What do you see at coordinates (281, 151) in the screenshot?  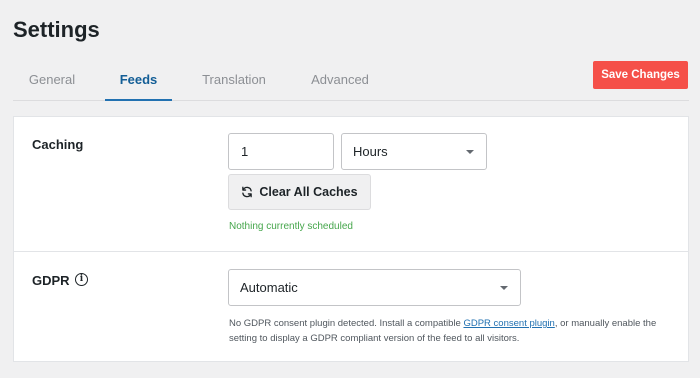 I see `cache-interval-input: 1` at bounding box center [281, 151].